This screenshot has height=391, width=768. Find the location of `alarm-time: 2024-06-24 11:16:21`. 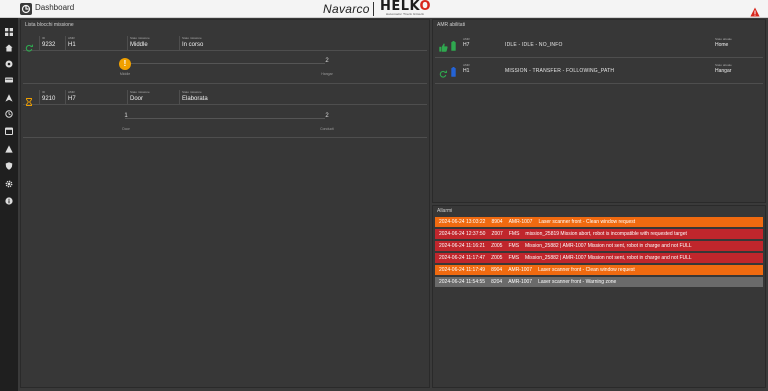

alarm-time: 2024-06-24 11:16:21 is located at coordinates (462, 246).